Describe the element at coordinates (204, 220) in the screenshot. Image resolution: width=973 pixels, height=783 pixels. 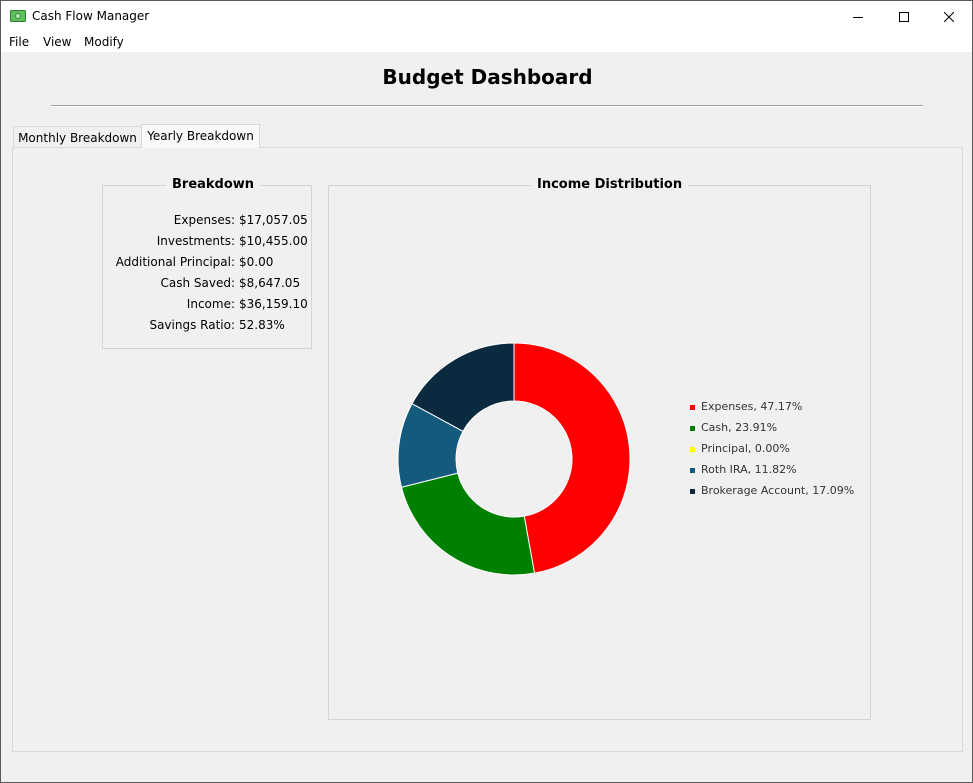
I see `breakdown-label: Expenses:` at that location.